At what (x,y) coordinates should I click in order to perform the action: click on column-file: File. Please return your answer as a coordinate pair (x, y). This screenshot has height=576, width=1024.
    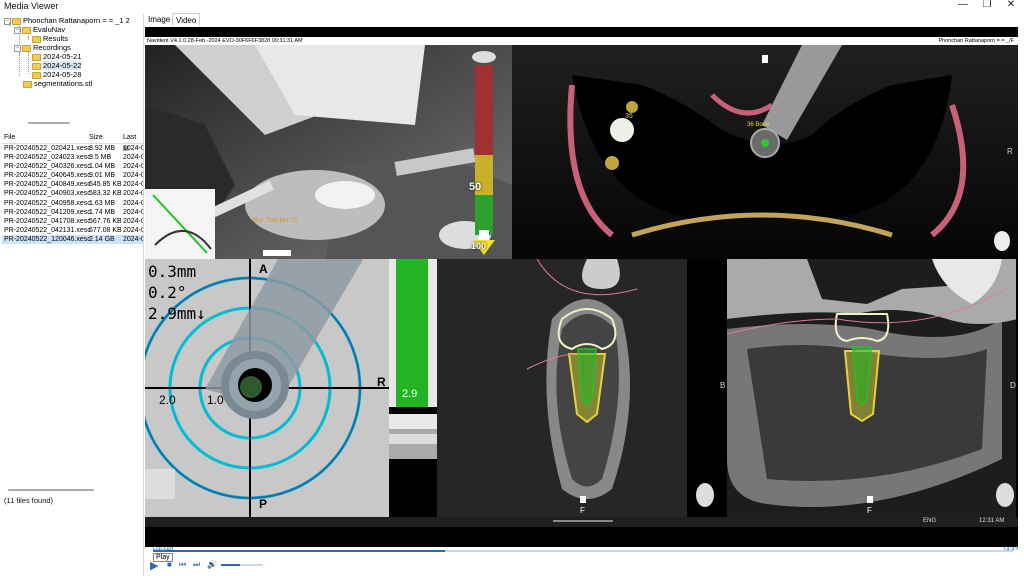
    Looking at the image, I should click on (9, 138).